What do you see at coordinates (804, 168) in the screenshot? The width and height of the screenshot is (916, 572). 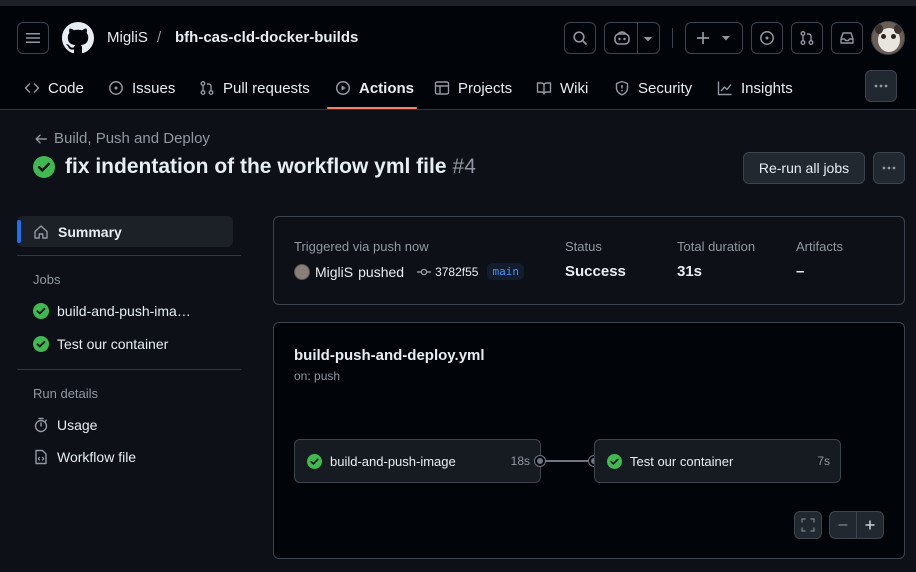 I see `rerun-all-jobs-button: Re-run all jobs` at bounding box center [804, 168].